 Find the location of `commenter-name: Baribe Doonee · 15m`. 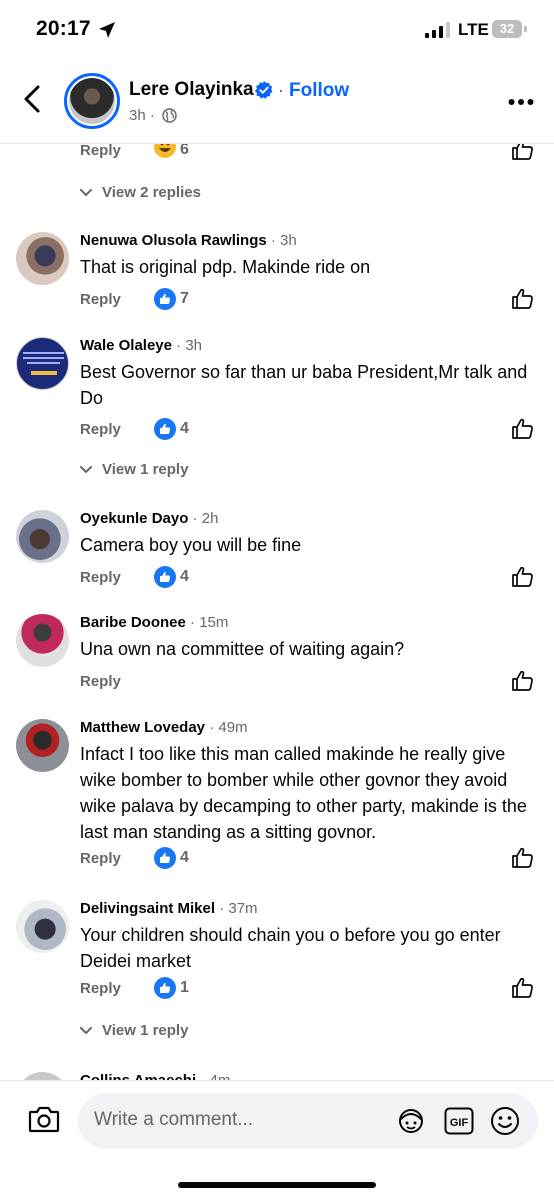

commenter-name: Baribe Doonee · 15m is located at coordinates (154, 622).